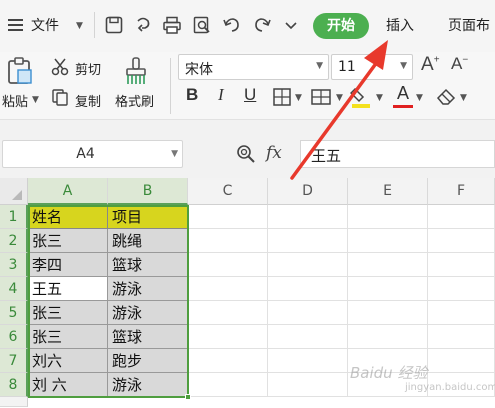 Image resolution: width=495 pixels, height=408 pixels. Describe the element at coordinates (60, 67) in the screenshot. I see `cut-icon` at that location.